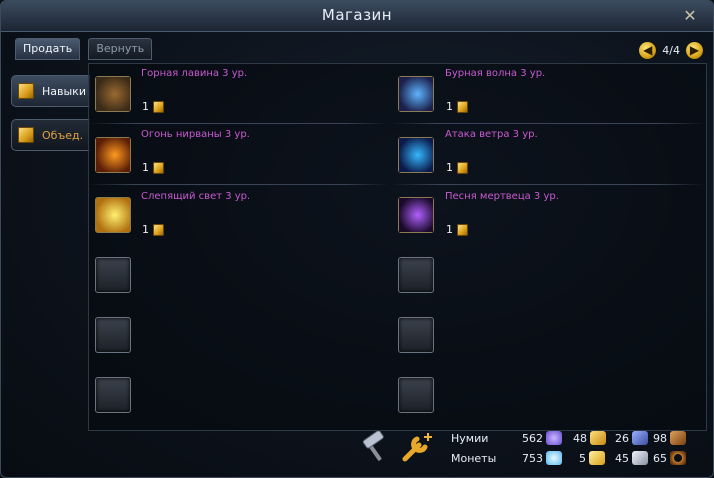 The image size is (714, 478). Describe the element at coordinates (598, 438) in the screenshot. I see `gold-bag-icon` at that location.